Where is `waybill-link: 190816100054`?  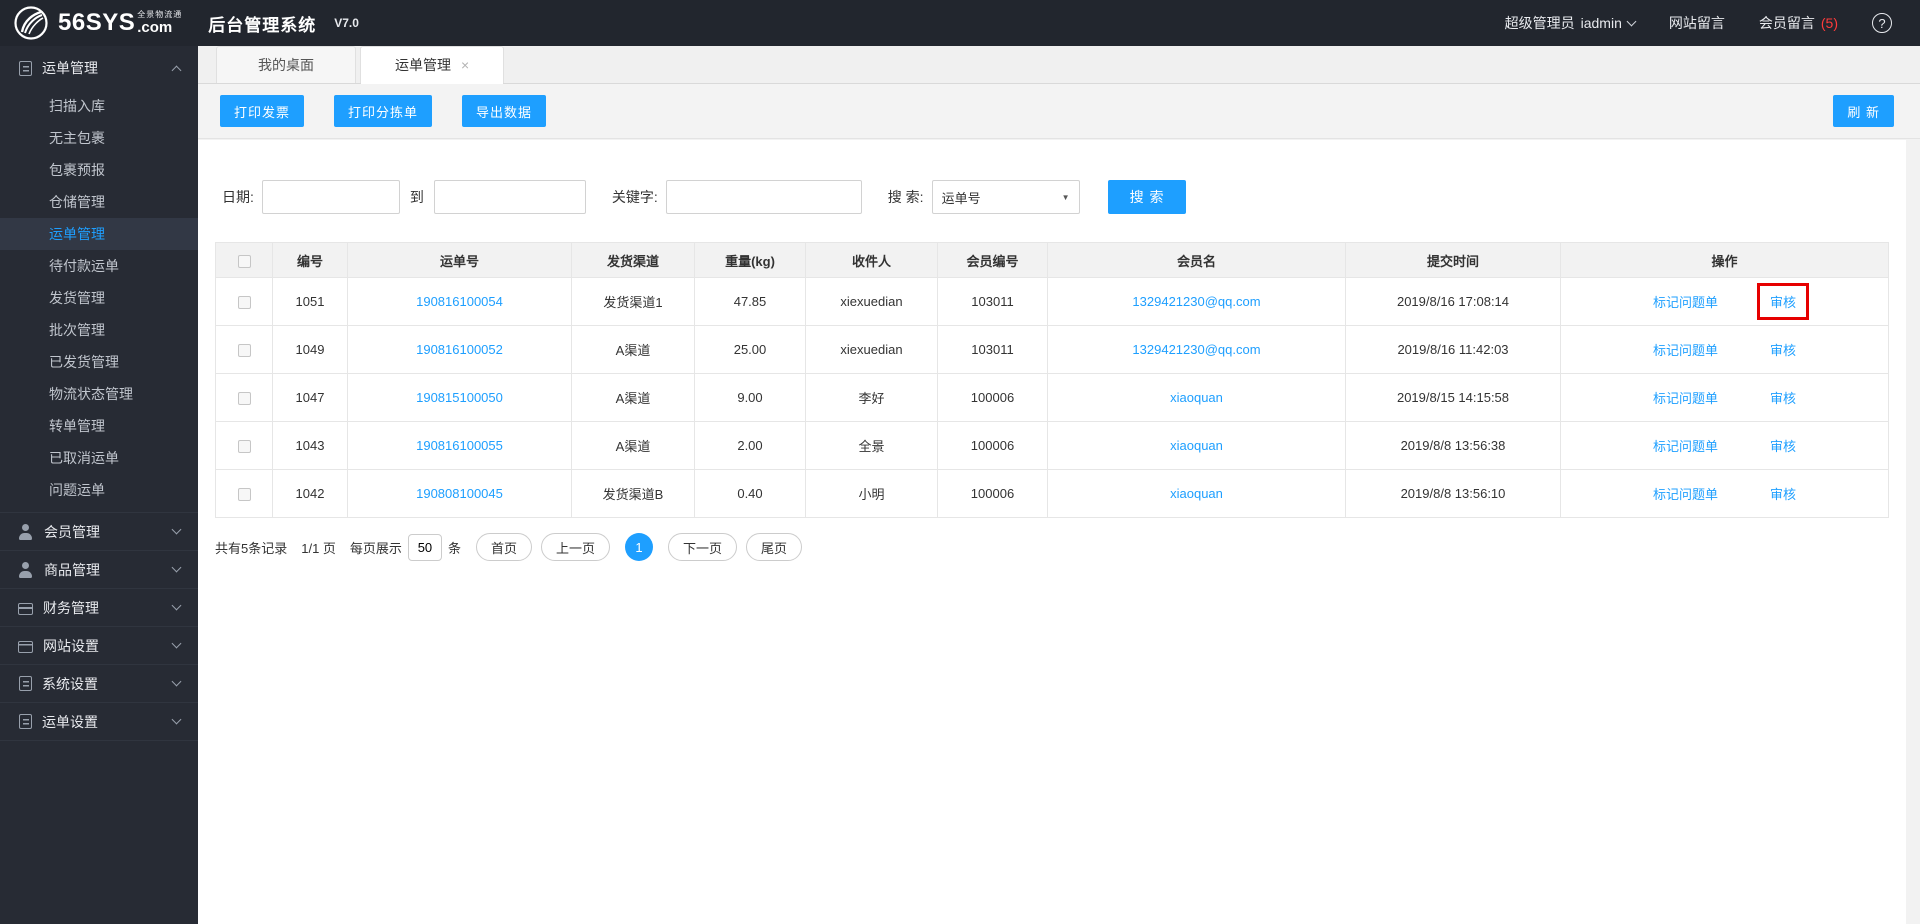 waybill-link: 190816100054 is located at coordinates (459, 301).